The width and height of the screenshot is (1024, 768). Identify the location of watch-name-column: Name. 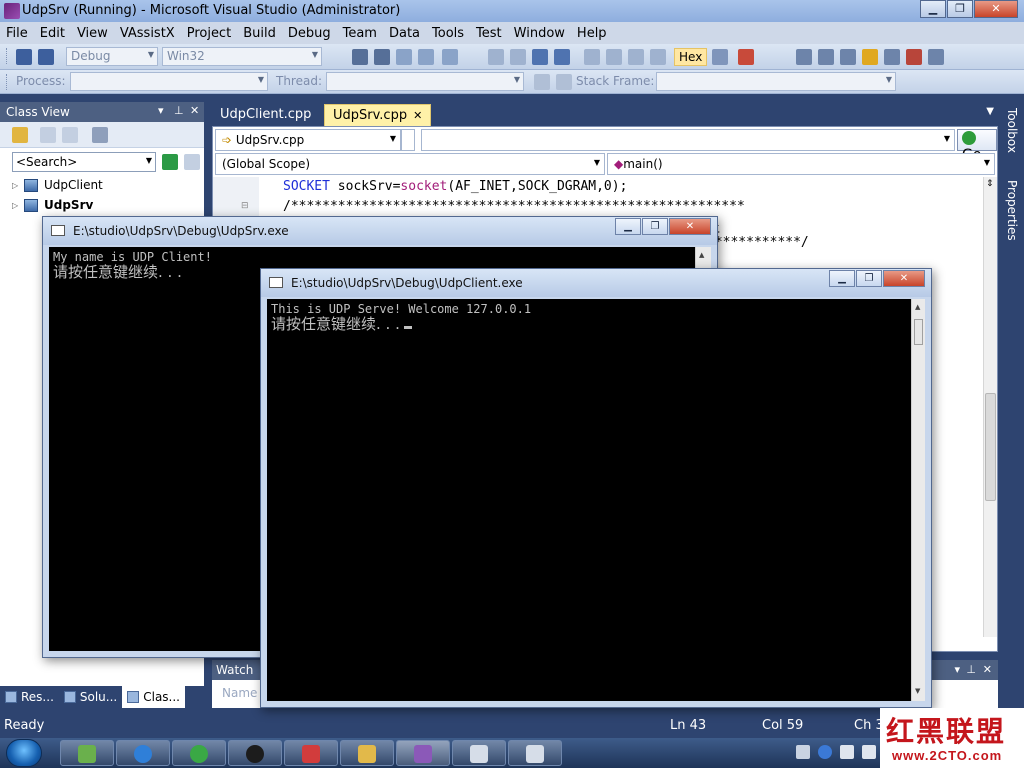
(239, 693).